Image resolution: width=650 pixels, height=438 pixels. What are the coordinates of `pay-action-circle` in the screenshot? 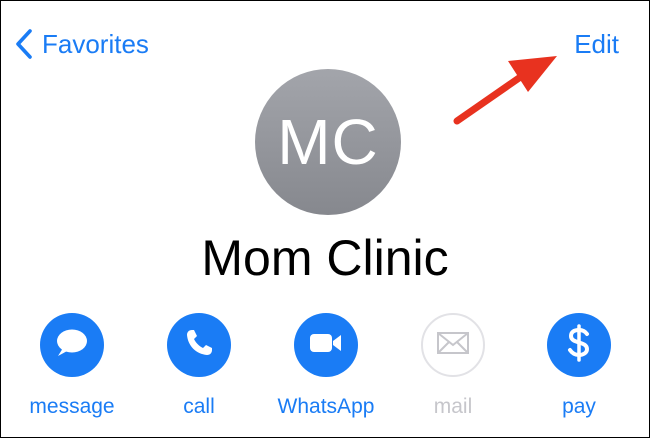 It's located at (579, 345).